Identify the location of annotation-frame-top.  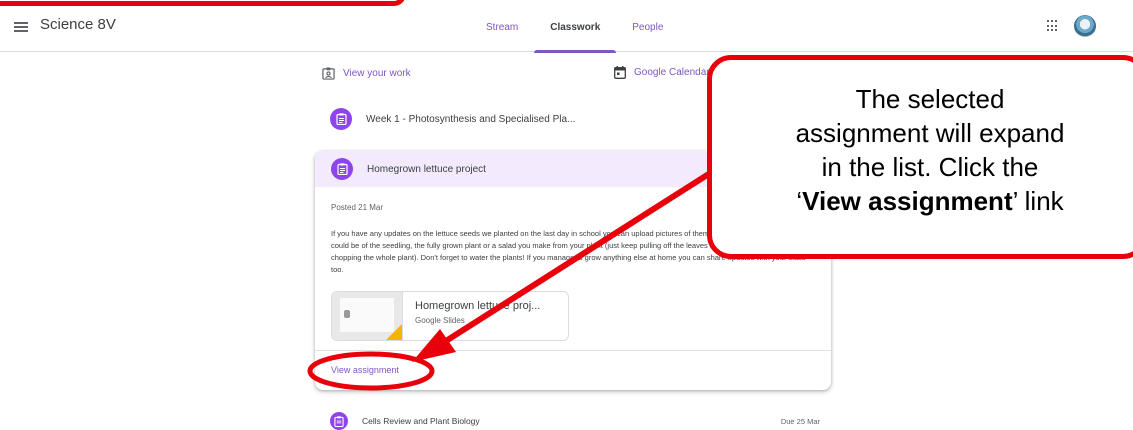
(203, 3).